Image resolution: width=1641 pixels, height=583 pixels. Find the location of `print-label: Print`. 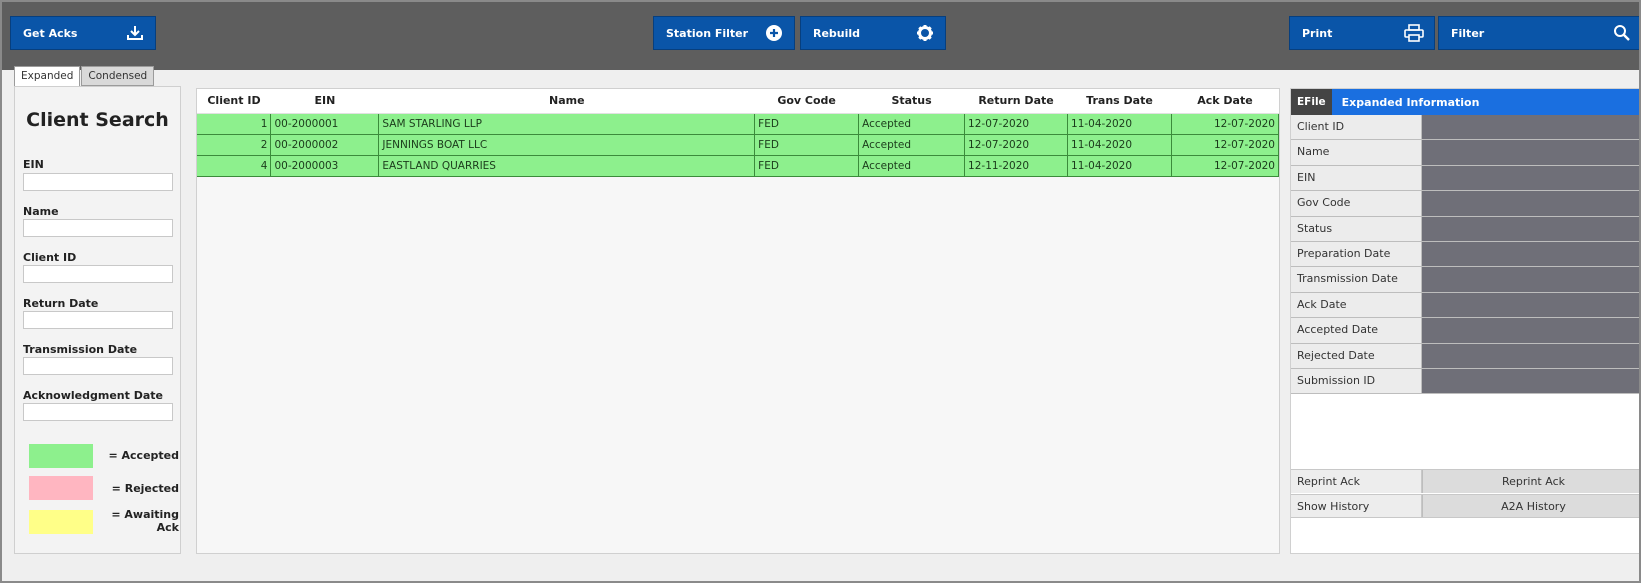

print-label: Print is located at coordinates (1317, 33).